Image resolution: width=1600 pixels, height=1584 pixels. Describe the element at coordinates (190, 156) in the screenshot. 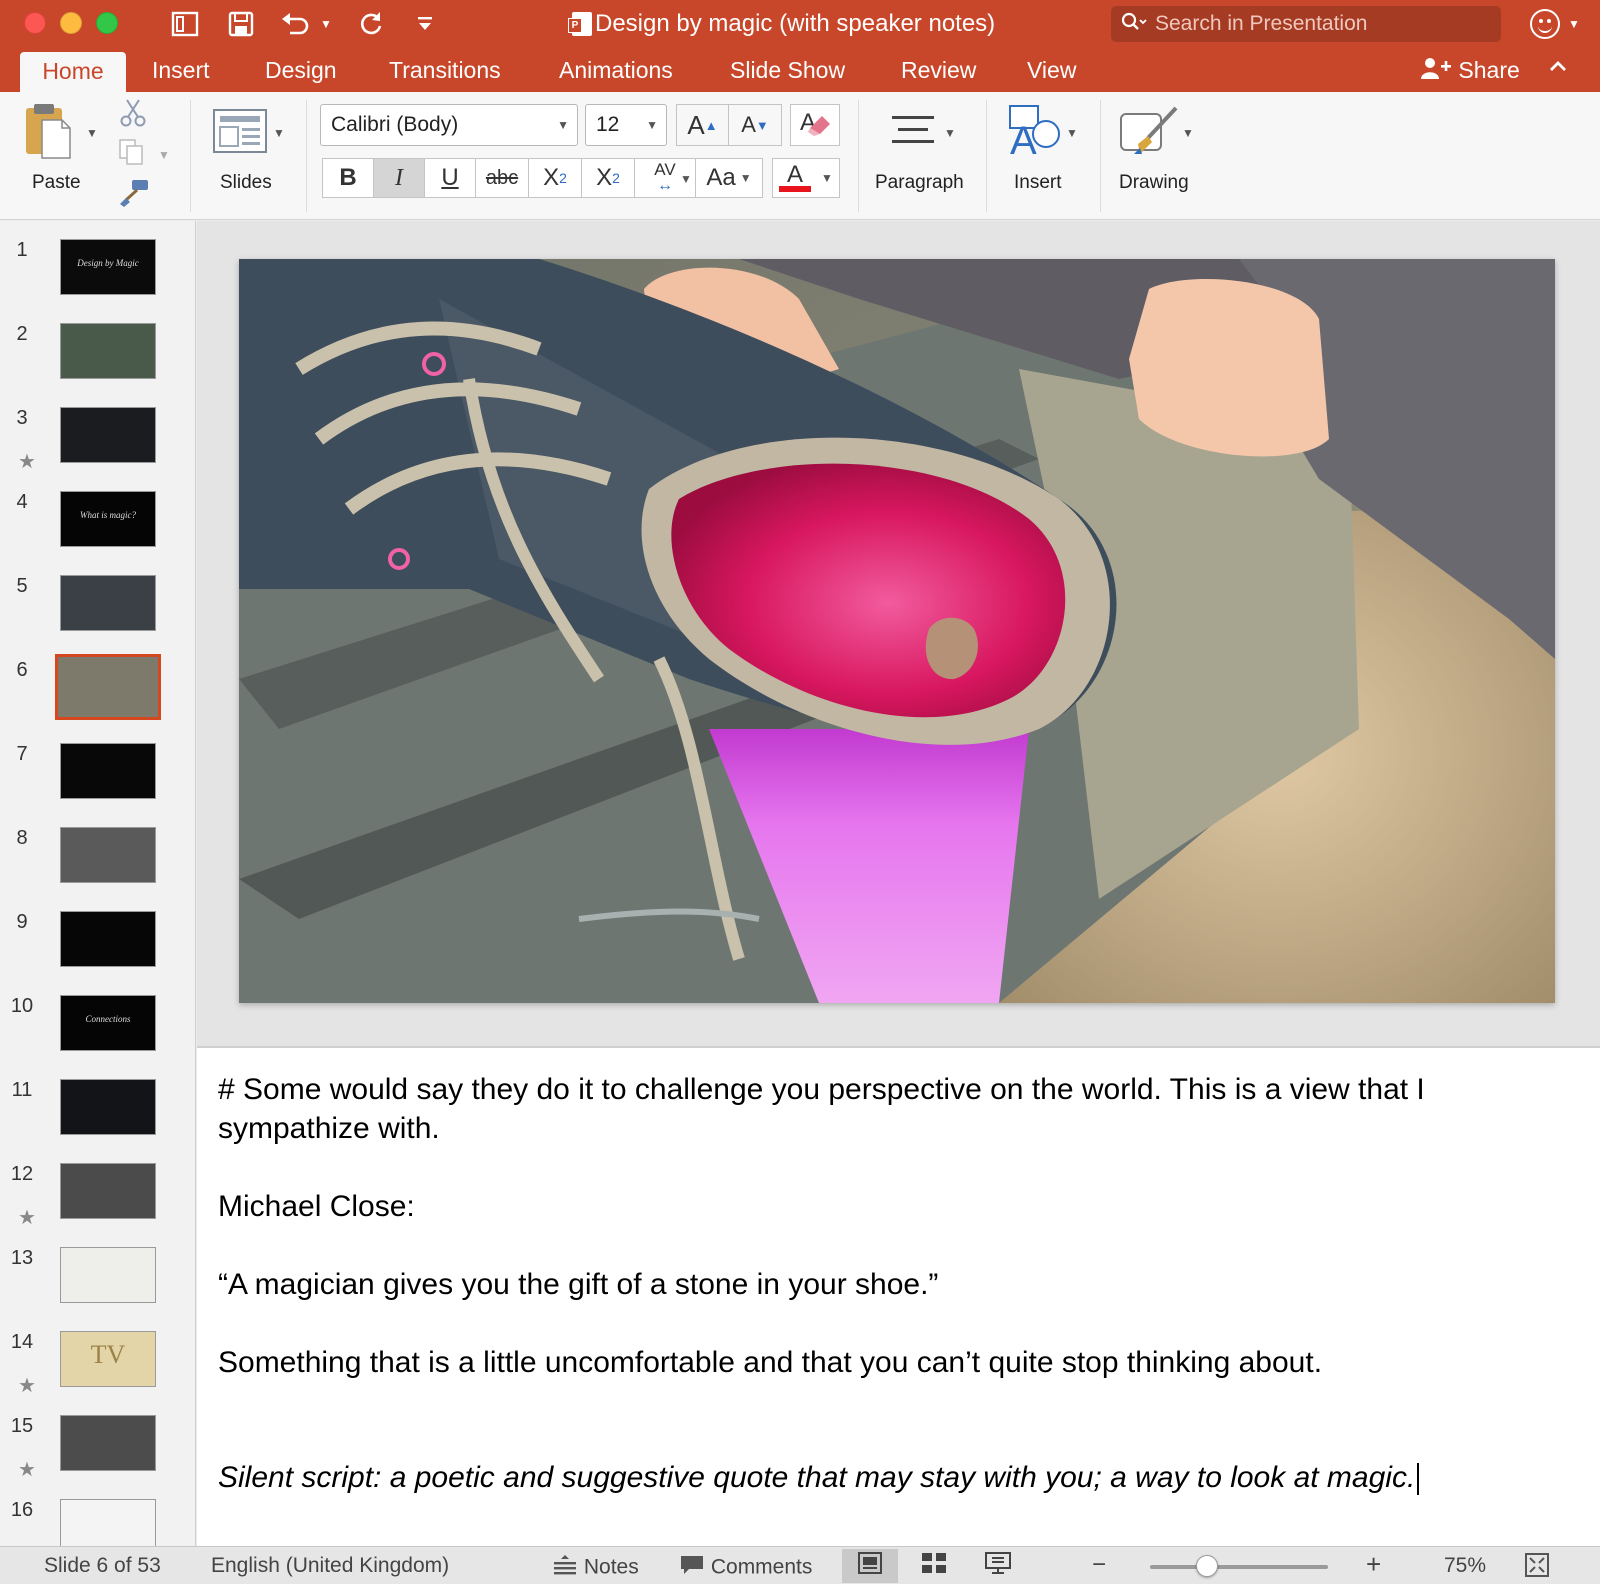

I see `ribbon-separator` at that location.